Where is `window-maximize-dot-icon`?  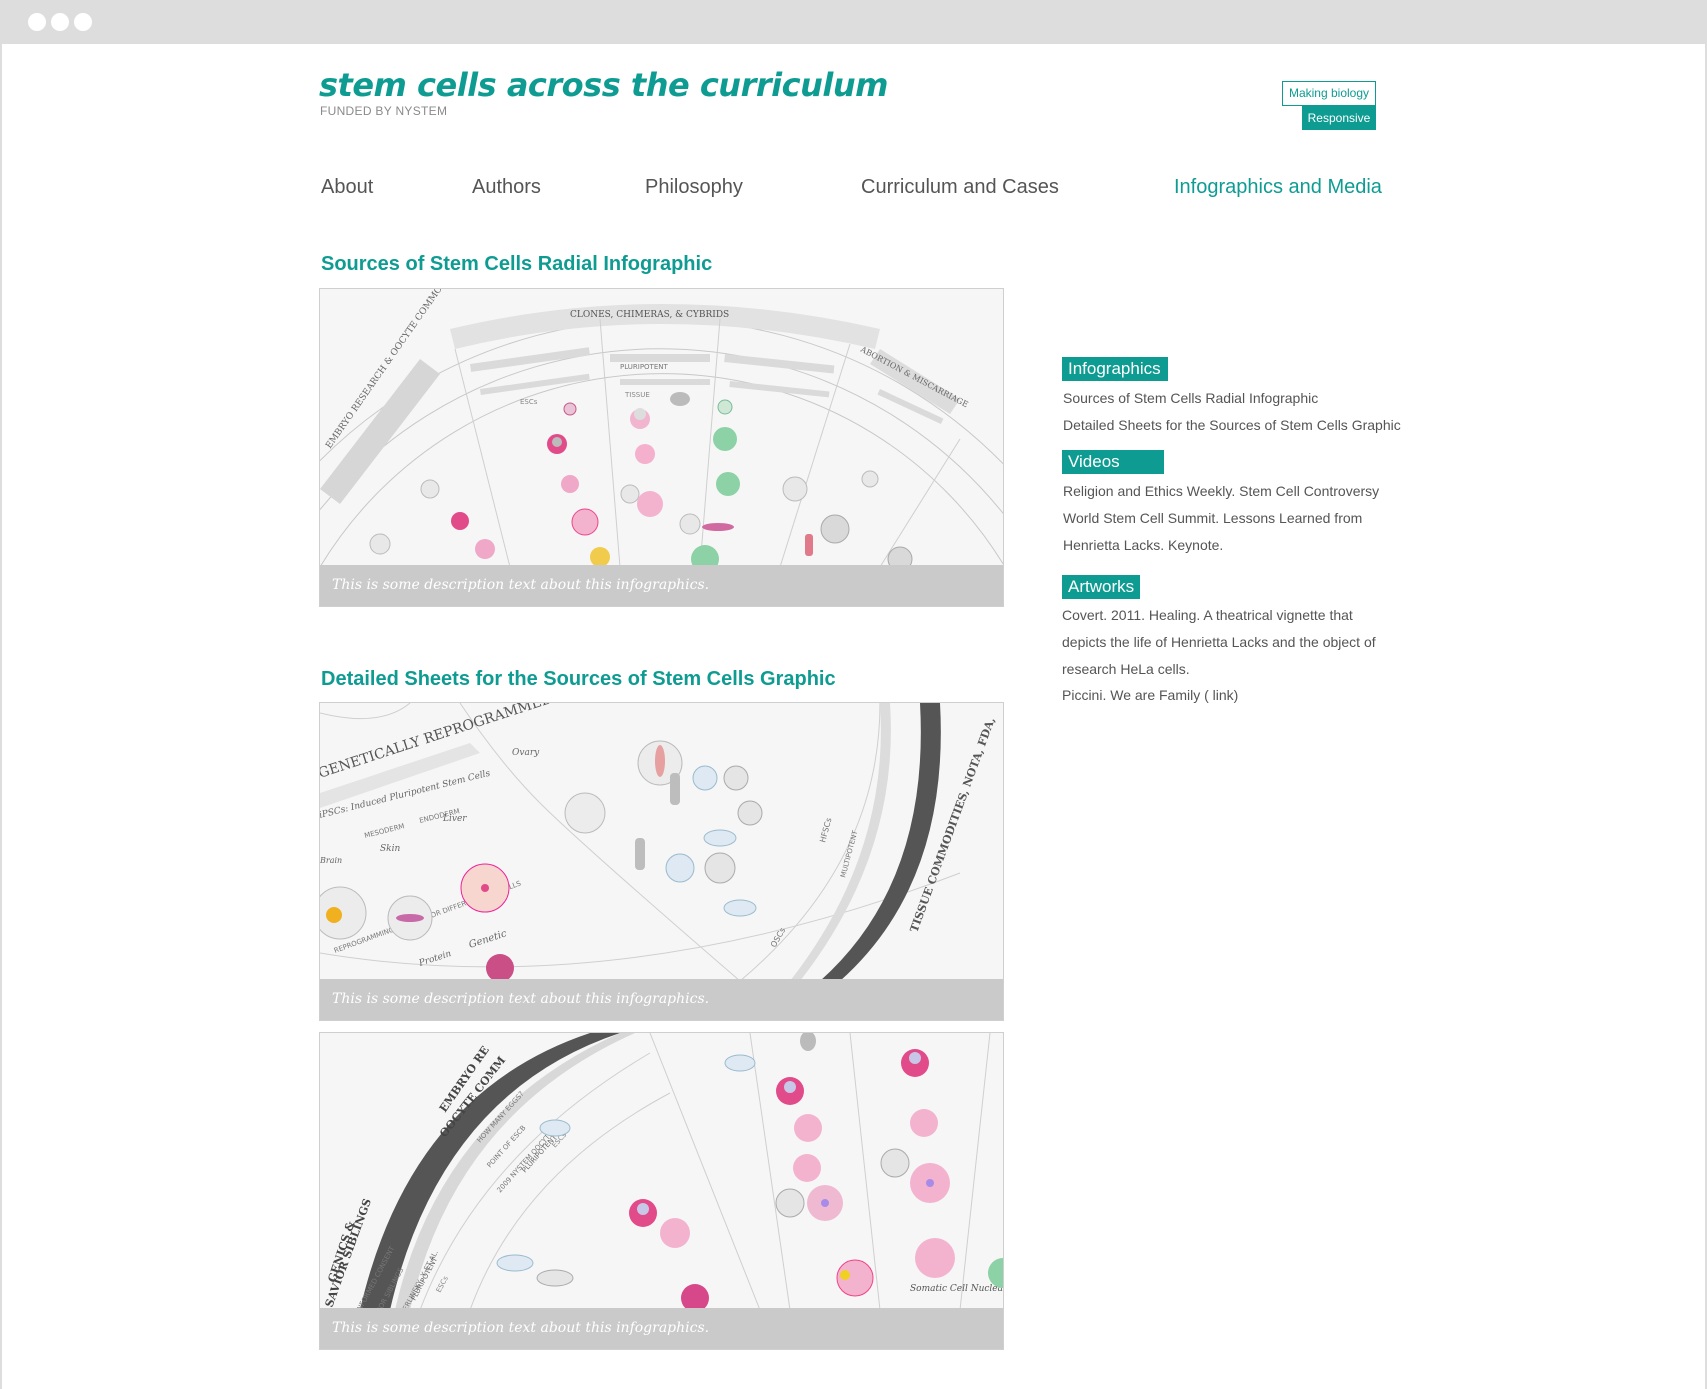 window-maximize-dot-icon is located at coordinates (83, 22).